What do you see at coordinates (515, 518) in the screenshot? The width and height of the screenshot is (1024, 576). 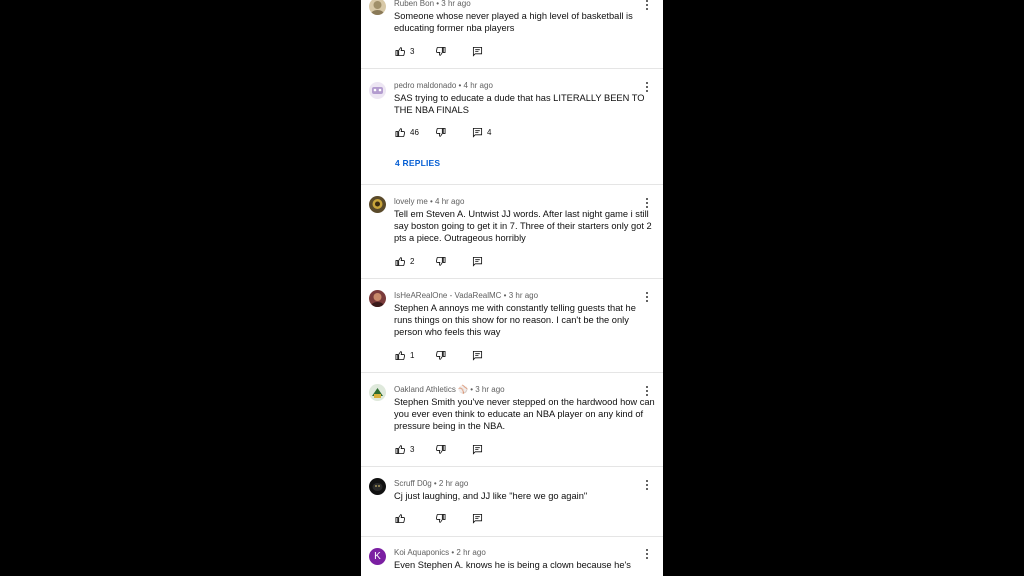 I see `comment-actions` at bounding box center [515, 518].